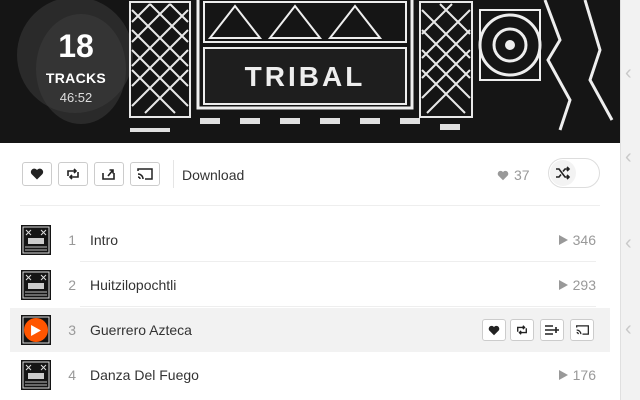 Image resolution: width=640 pixels, height=400 pixels. Describe the element at coordinates (310, 205) in the screenshot. I see `section-divider` at that location.